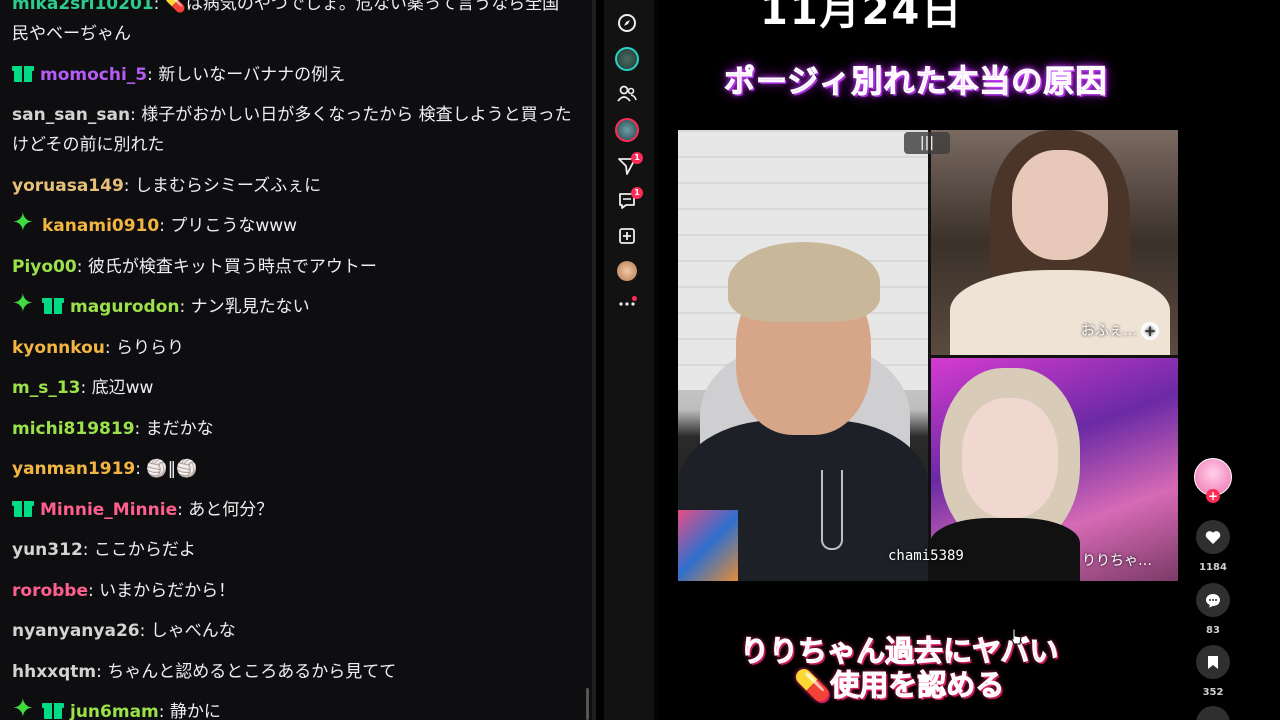 This screenshot has width=1280, height=720. I want to click on chat-username: kyonnkou, so click(58, 348).